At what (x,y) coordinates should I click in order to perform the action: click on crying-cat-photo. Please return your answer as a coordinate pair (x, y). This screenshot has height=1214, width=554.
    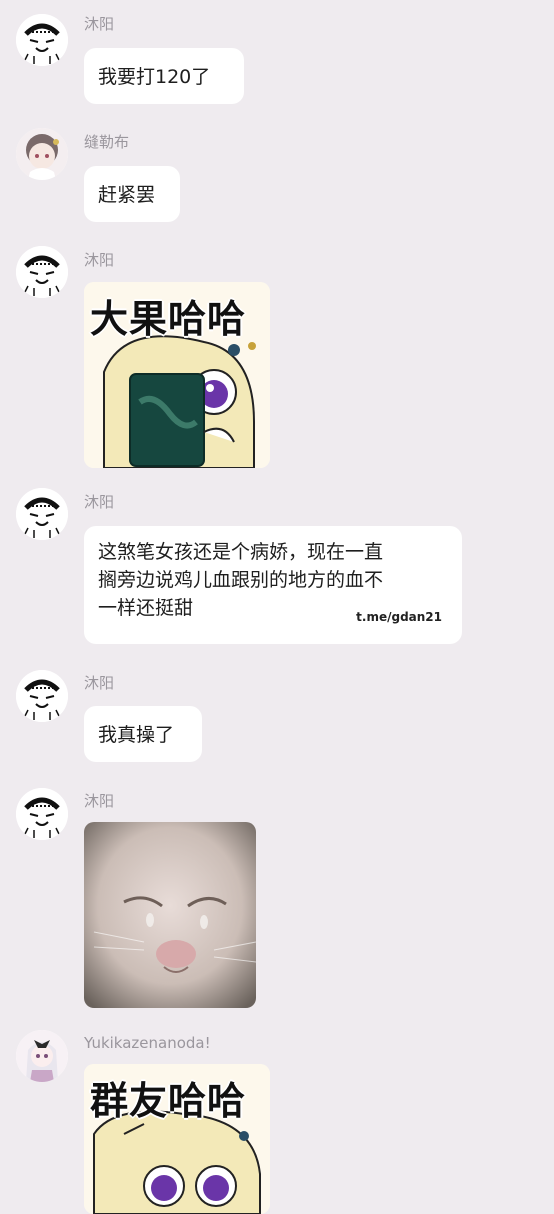
    Looking at the image, I should click on (170, 915).